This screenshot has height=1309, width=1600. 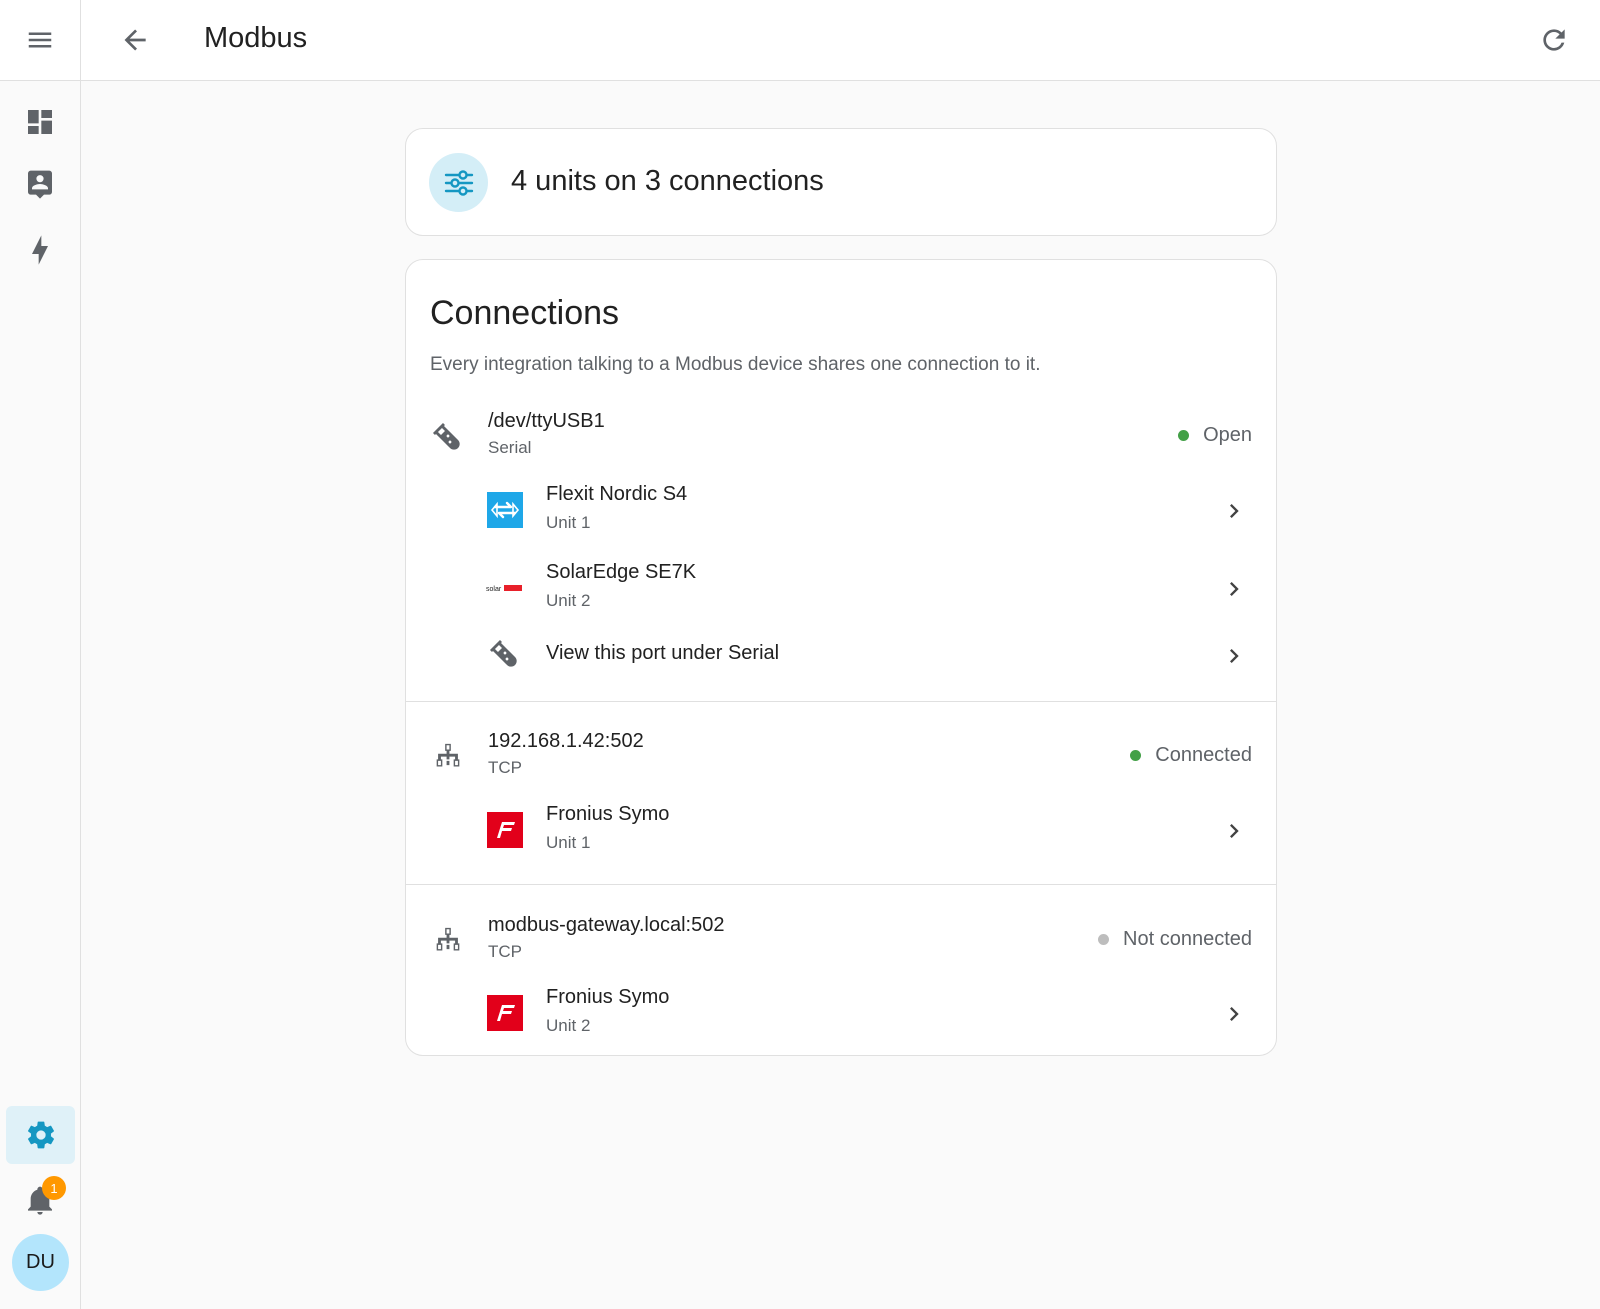 What do you see at coordinates (841, 589) in the screenshot?
I see `unit-row-solaredge: solar SolarEdge SE7K Unit 2` at bounding box center [841, 589].